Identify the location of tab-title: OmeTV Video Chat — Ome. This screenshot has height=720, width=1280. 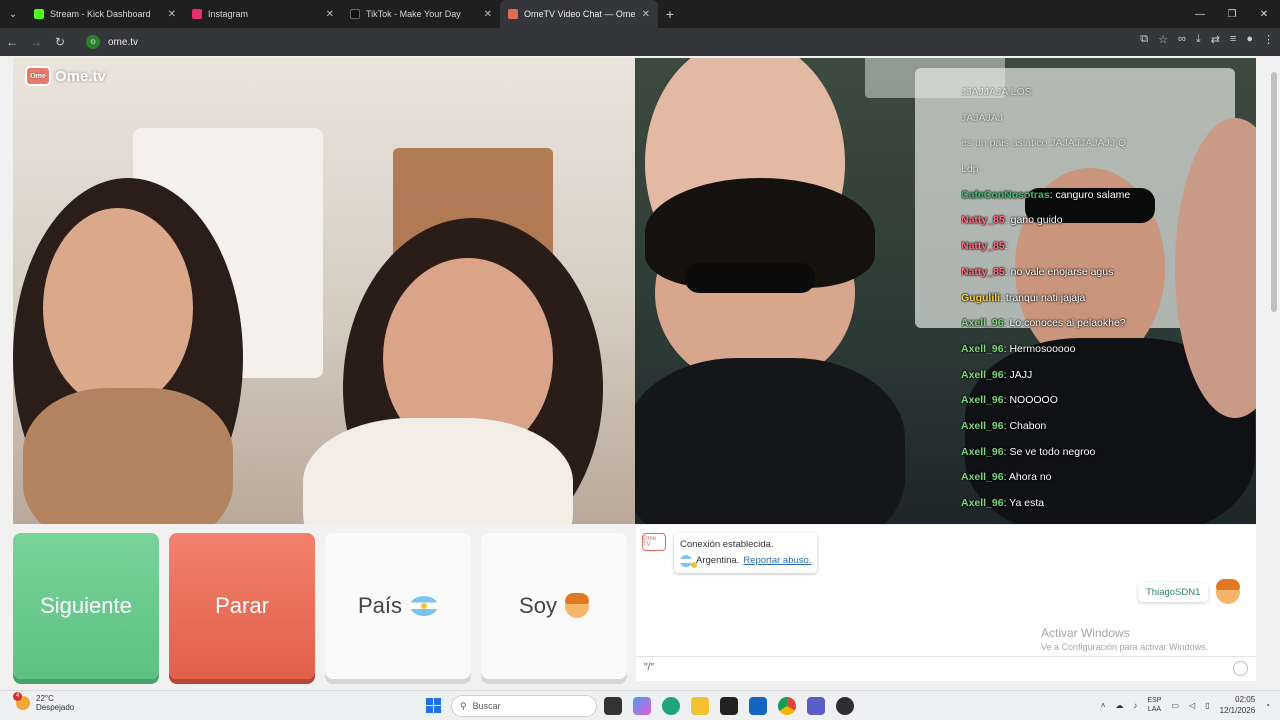
(580, 14).